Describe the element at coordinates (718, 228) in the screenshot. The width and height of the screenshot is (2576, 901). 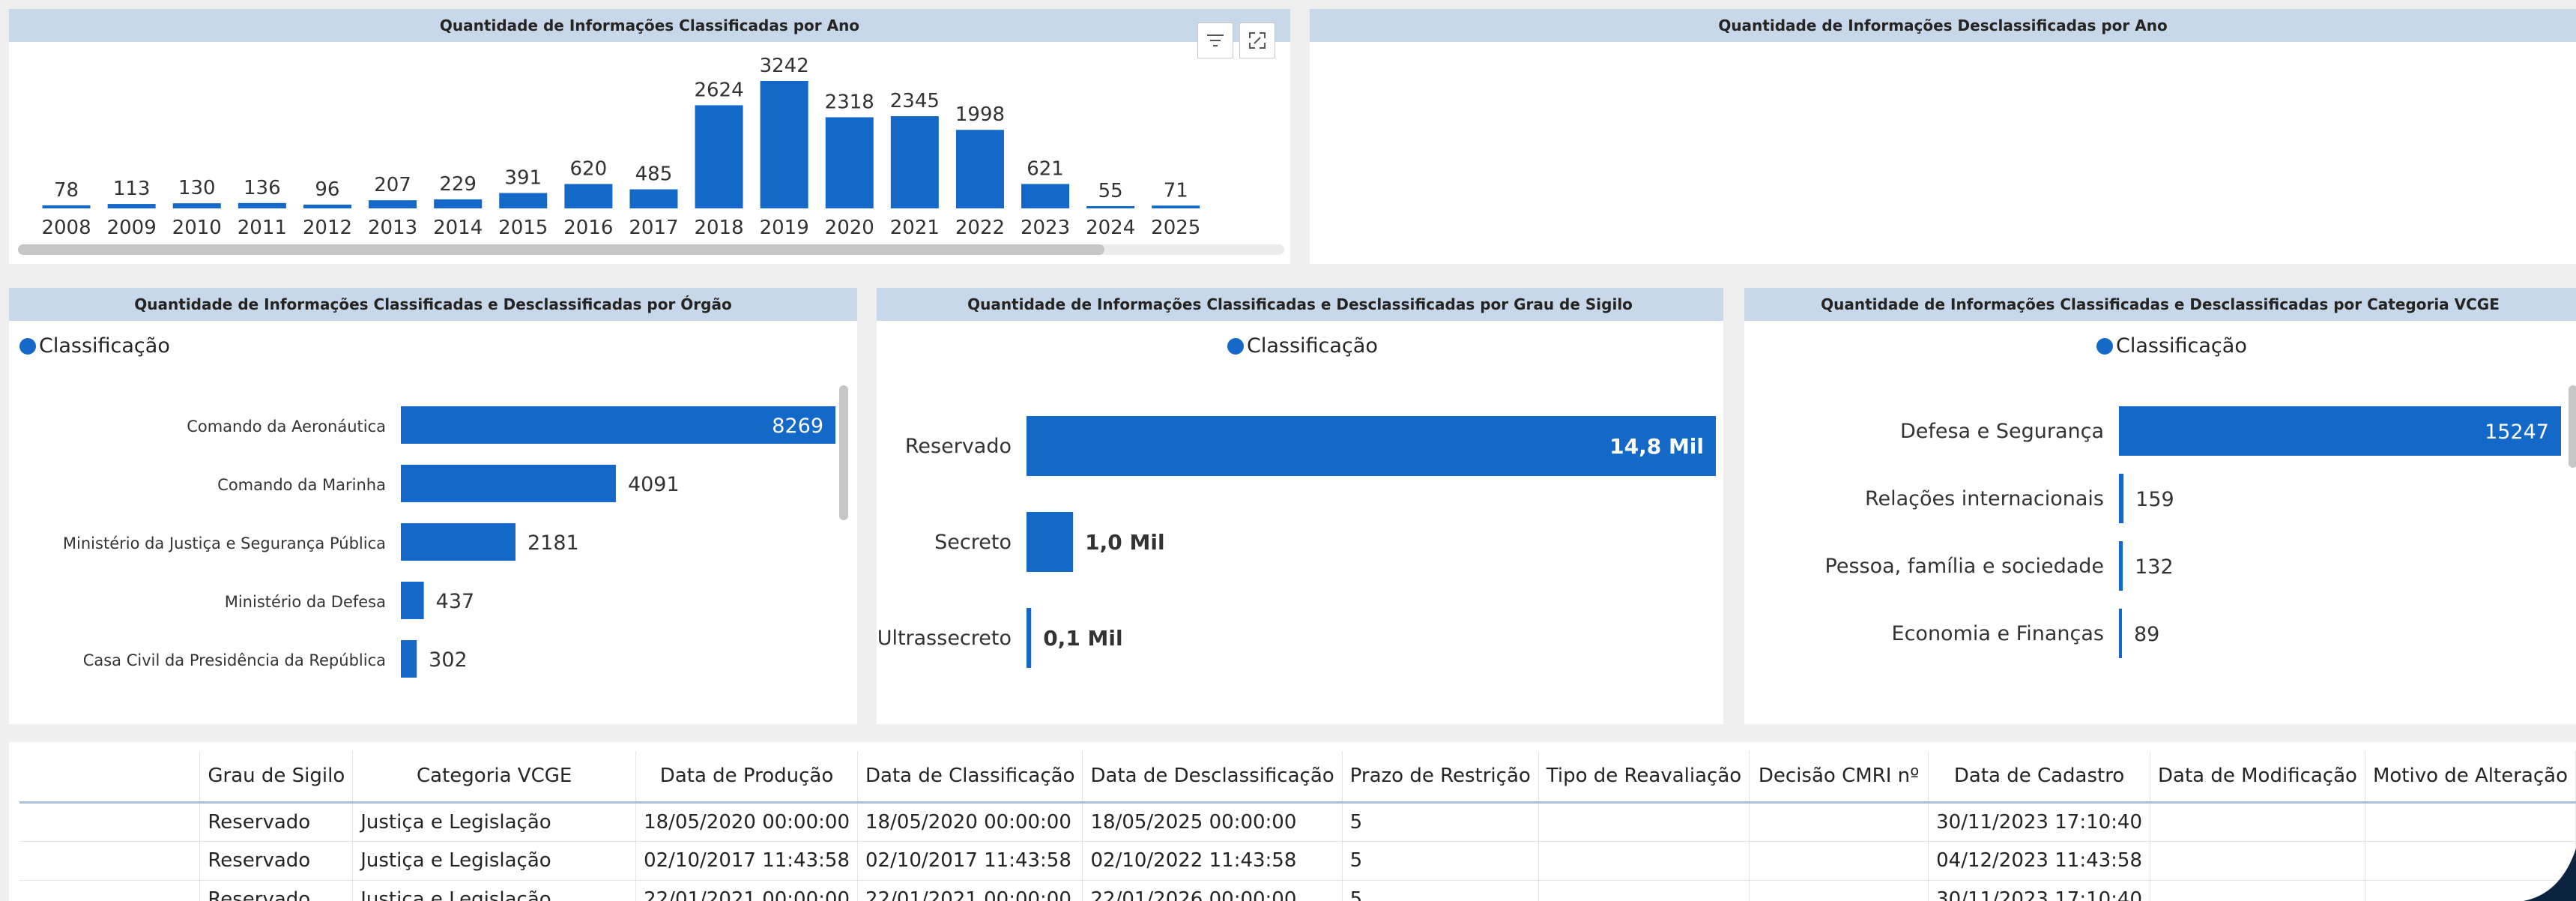
I see `x-tick-label: 2018` at that location.